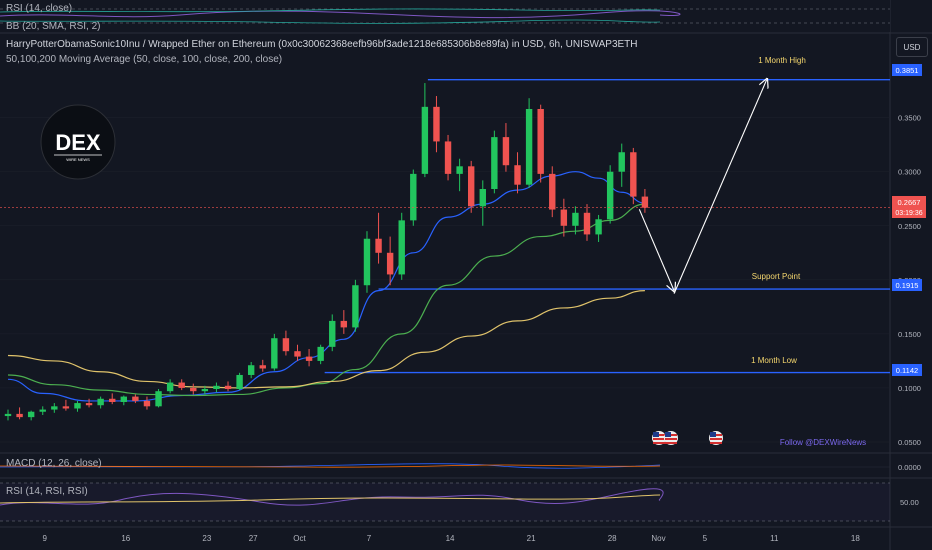  I want to click on svg-text: 0.3851, so click(907, 70).